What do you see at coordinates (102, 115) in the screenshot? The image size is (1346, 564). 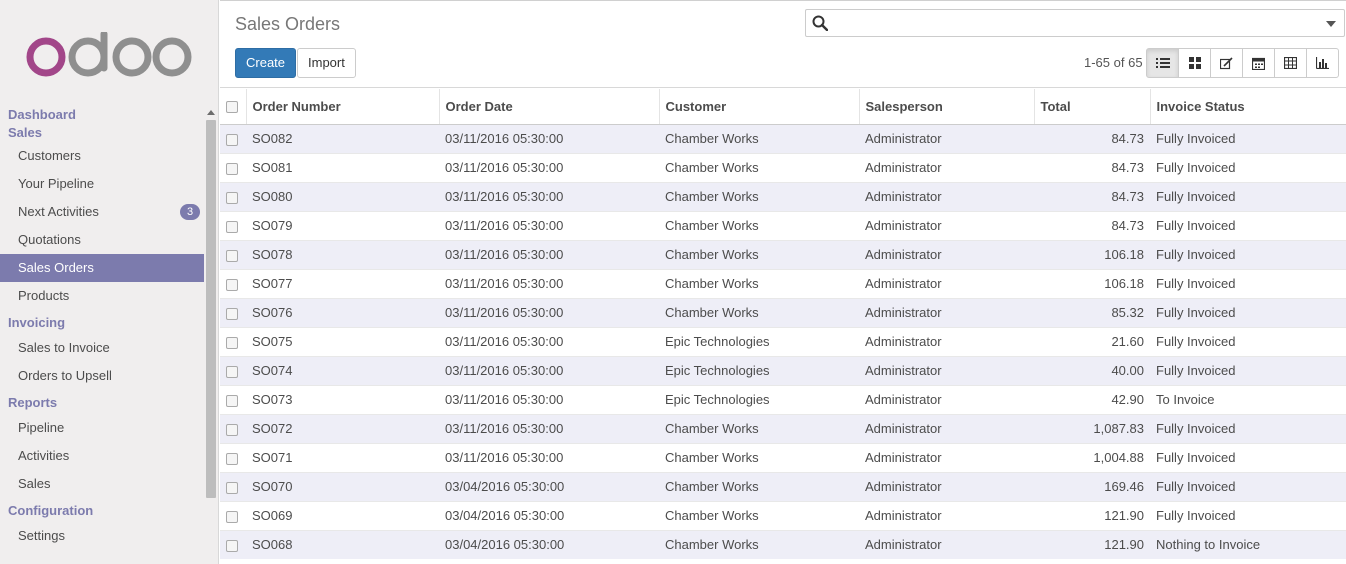 I see `menu-section-dashboard: Dashboard` at bounding box center [102, 115].